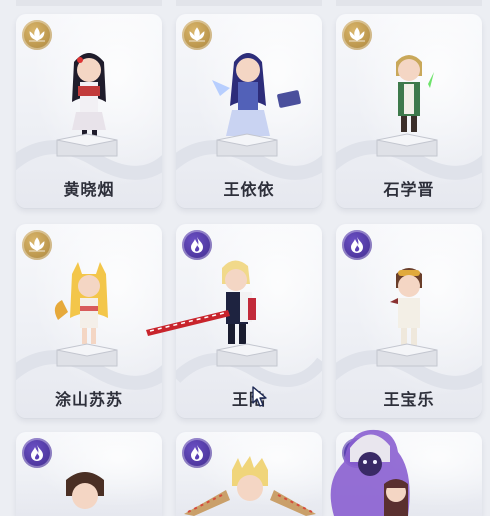  Describe the element at coordinates (88, 399) in the screenshot. I see `character-name: 涂山苏苏` at that location.